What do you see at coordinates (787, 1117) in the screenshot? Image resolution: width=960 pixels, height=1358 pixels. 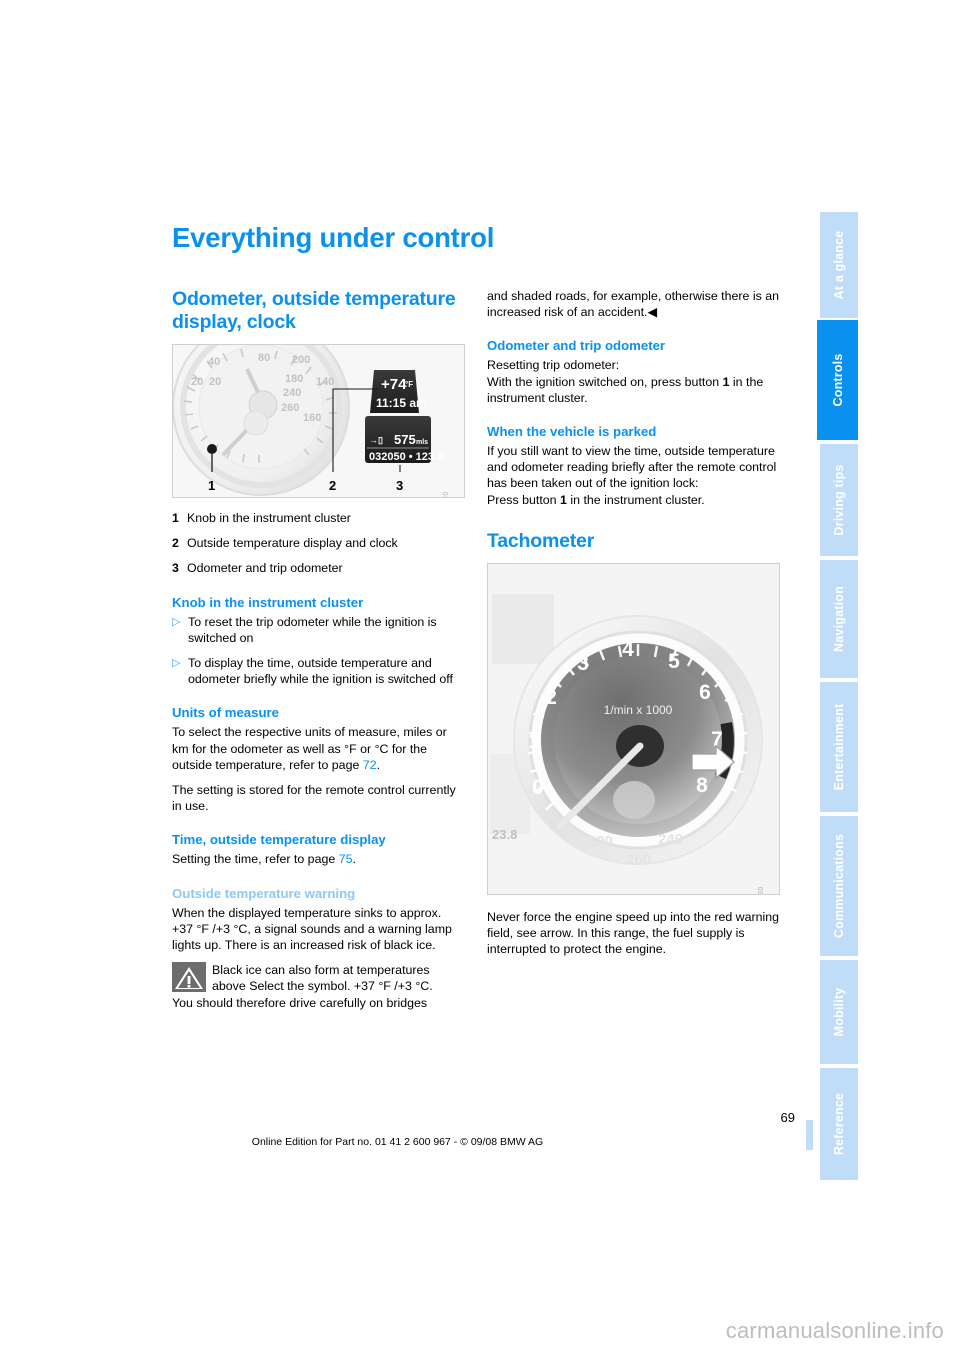 I see `page-number: 69` at bounding box center [787, 1117].